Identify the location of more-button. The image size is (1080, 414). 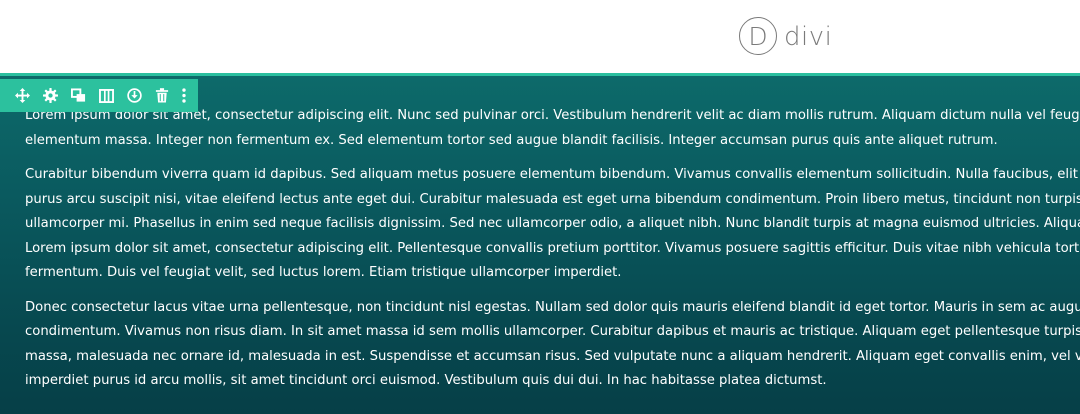
(184, 95).